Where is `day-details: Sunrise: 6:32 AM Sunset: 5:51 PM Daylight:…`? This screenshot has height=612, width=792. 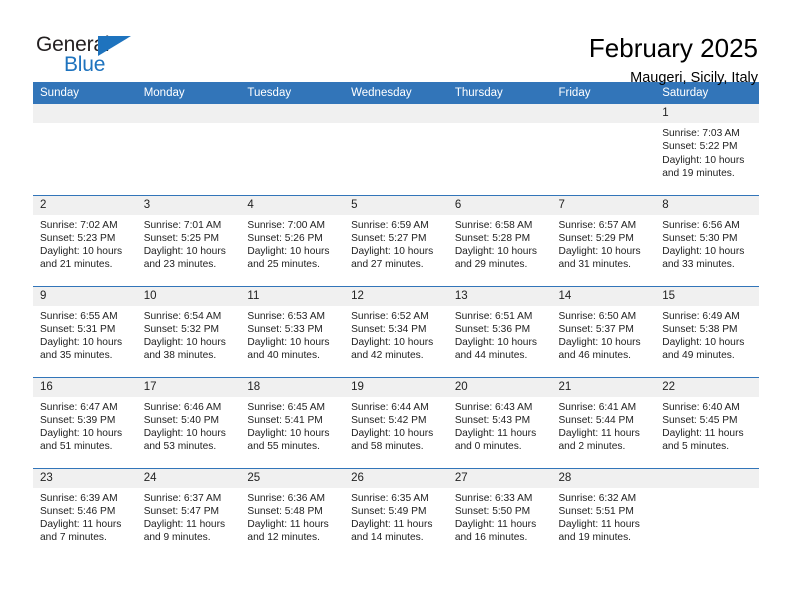 day-details: Sunrise: 6:32 AM Sunset: 5:51 PM Daylight:… is located at coordinates (604, 516).